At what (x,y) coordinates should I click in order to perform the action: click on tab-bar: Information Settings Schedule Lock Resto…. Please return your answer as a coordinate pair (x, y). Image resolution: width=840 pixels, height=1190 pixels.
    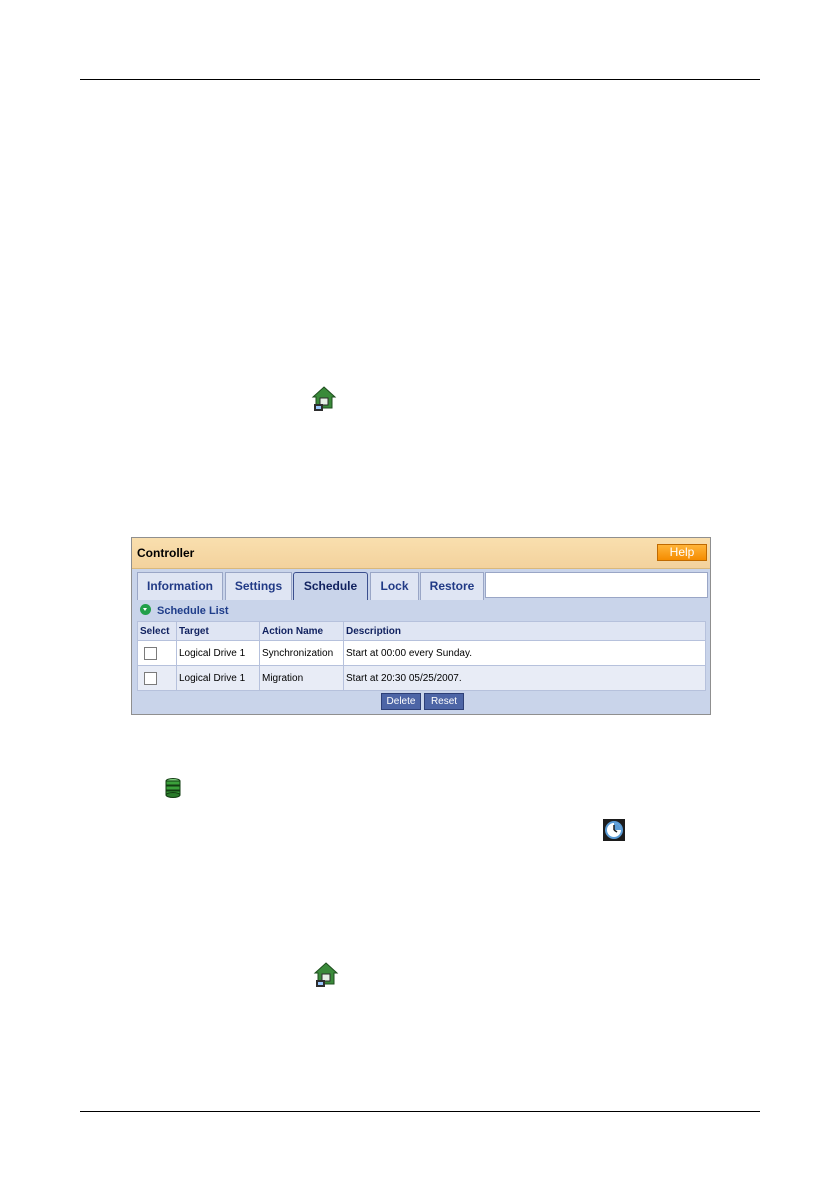
    Looking at the image, I should click on (423, 586).